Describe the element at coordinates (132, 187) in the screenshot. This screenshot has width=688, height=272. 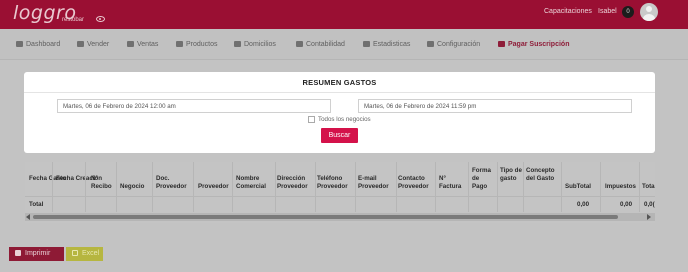
I see `column-header: Negocio` at that location.